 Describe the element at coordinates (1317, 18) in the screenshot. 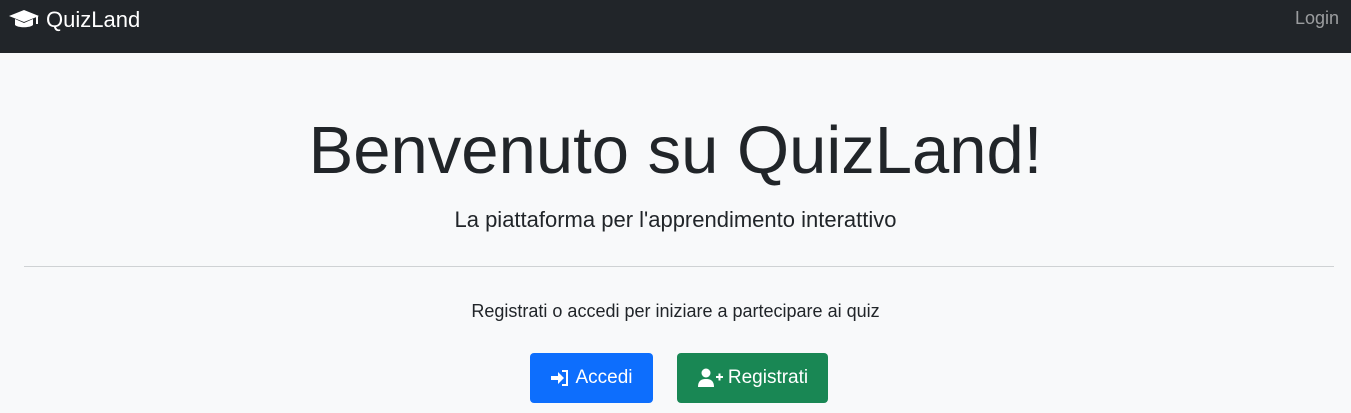

I see `login-nav-link: Login` at that location.